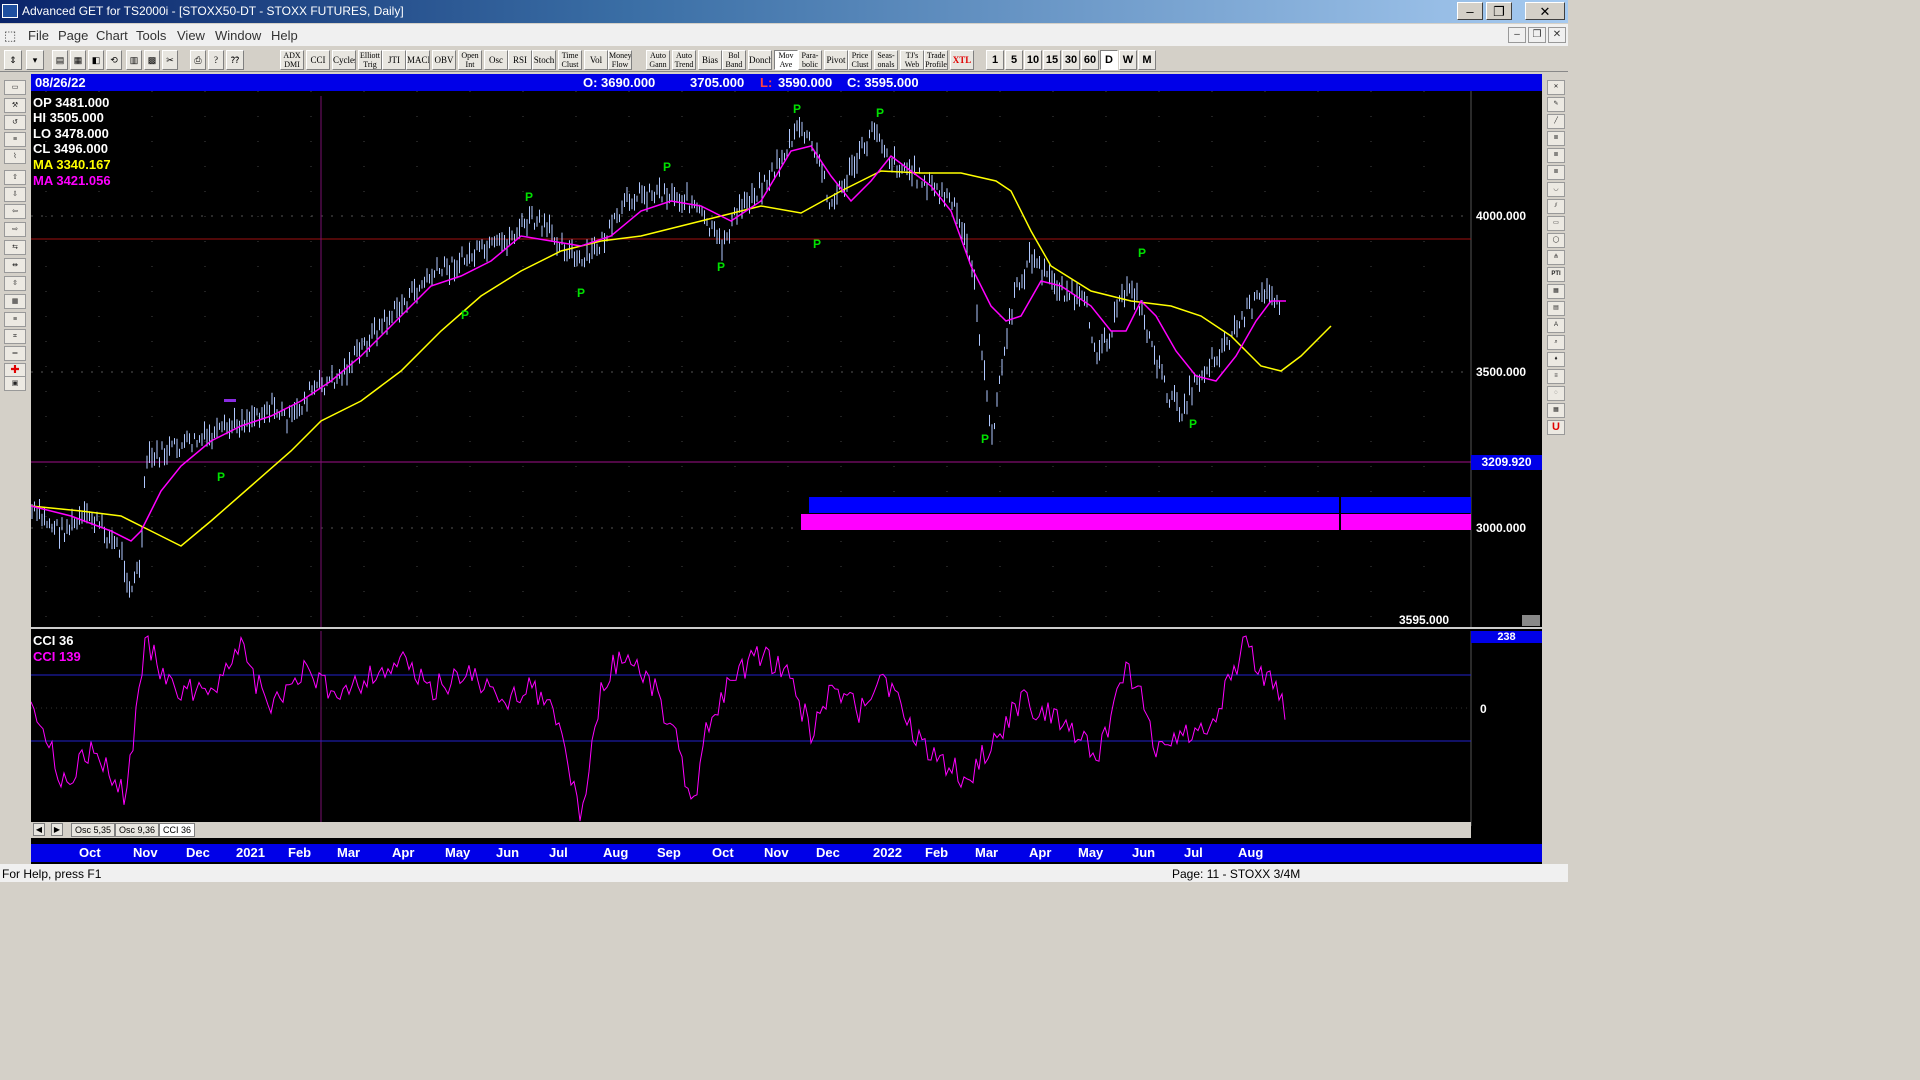 This screenshot has width=1920, height=1080. What do you see at coordinates (1556, 342) in the screenshot?
I see `magnify-icon: ⌕` at bounding box center [1556, 342].